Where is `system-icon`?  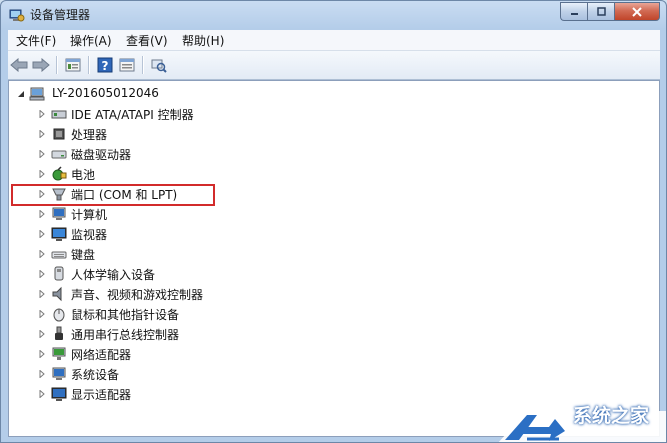
system-icon is located at coordinates (59, 373).